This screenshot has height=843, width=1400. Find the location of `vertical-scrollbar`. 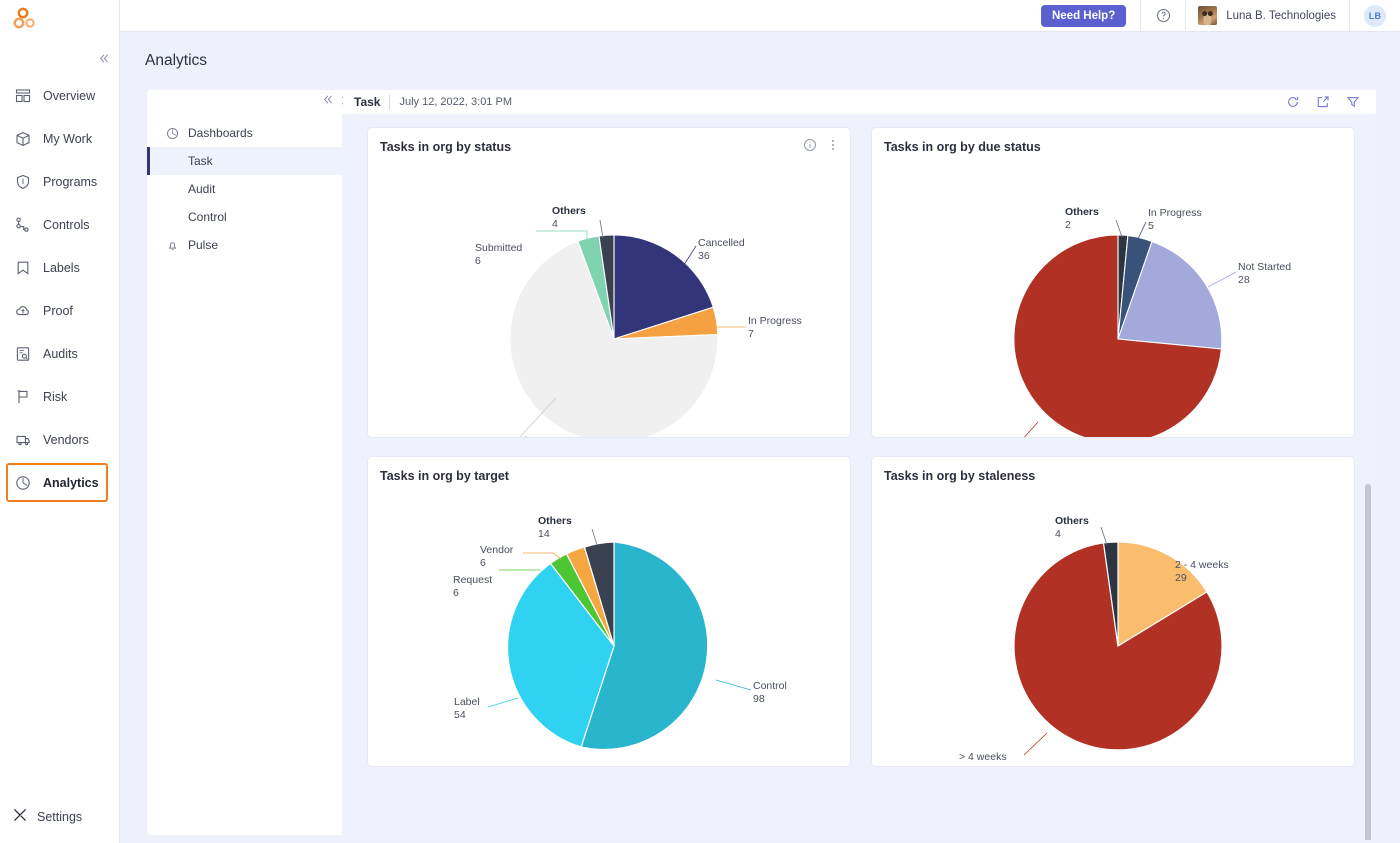

vertical-scrollbar is located at coordinates (1368, 662).